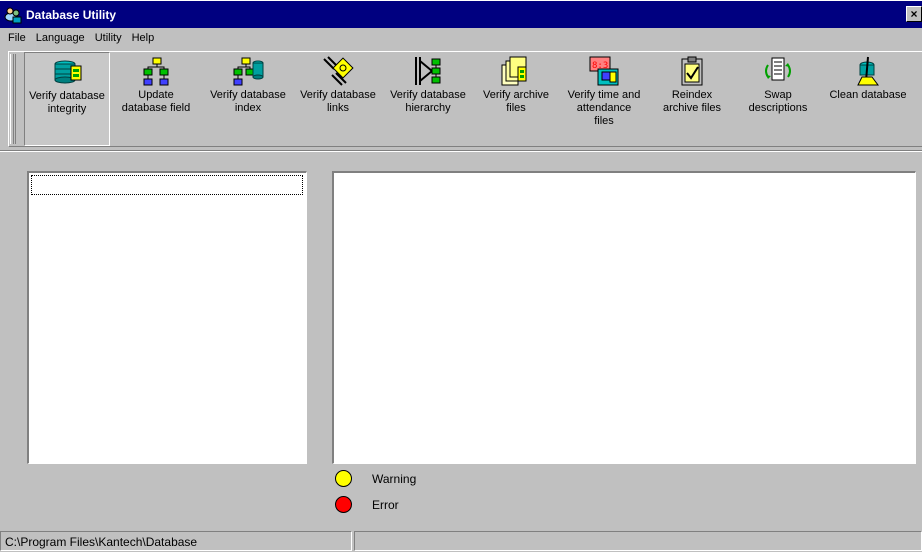 The width and height of the screenshot is (922, 552). Describe the element at coordinates (13, 15) in the screenshot. I see `database-people-icon` at that location.